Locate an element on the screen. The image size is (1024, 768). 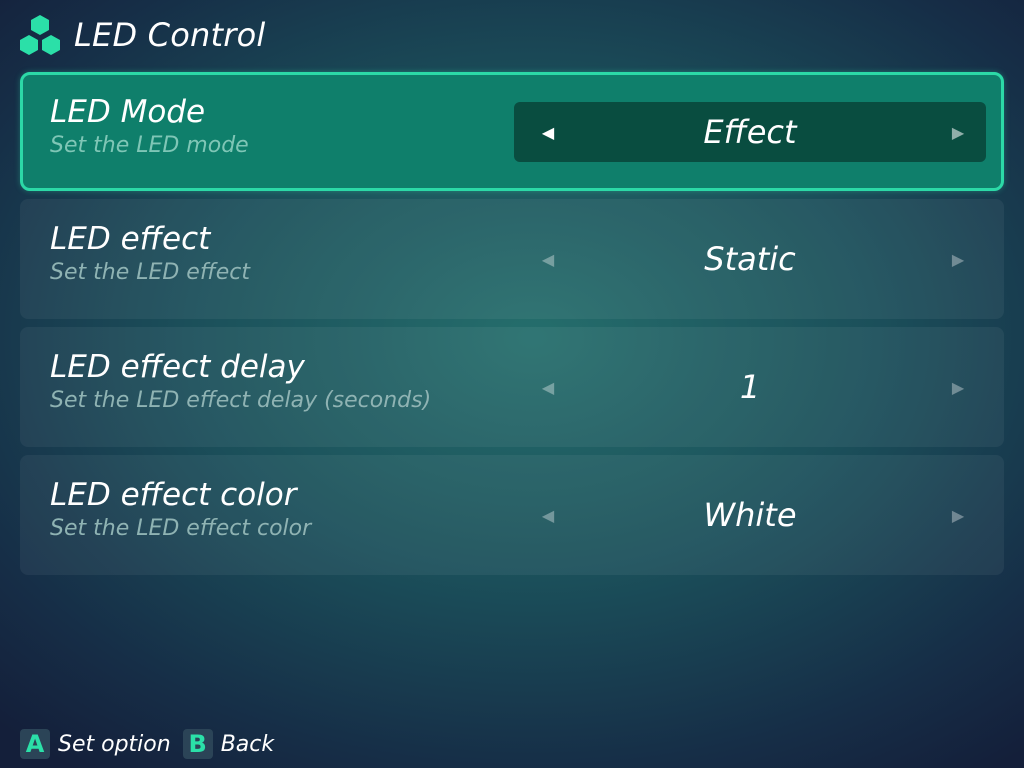
option-selector: ◀ Static ▶ is located at coordinates (750, 259).